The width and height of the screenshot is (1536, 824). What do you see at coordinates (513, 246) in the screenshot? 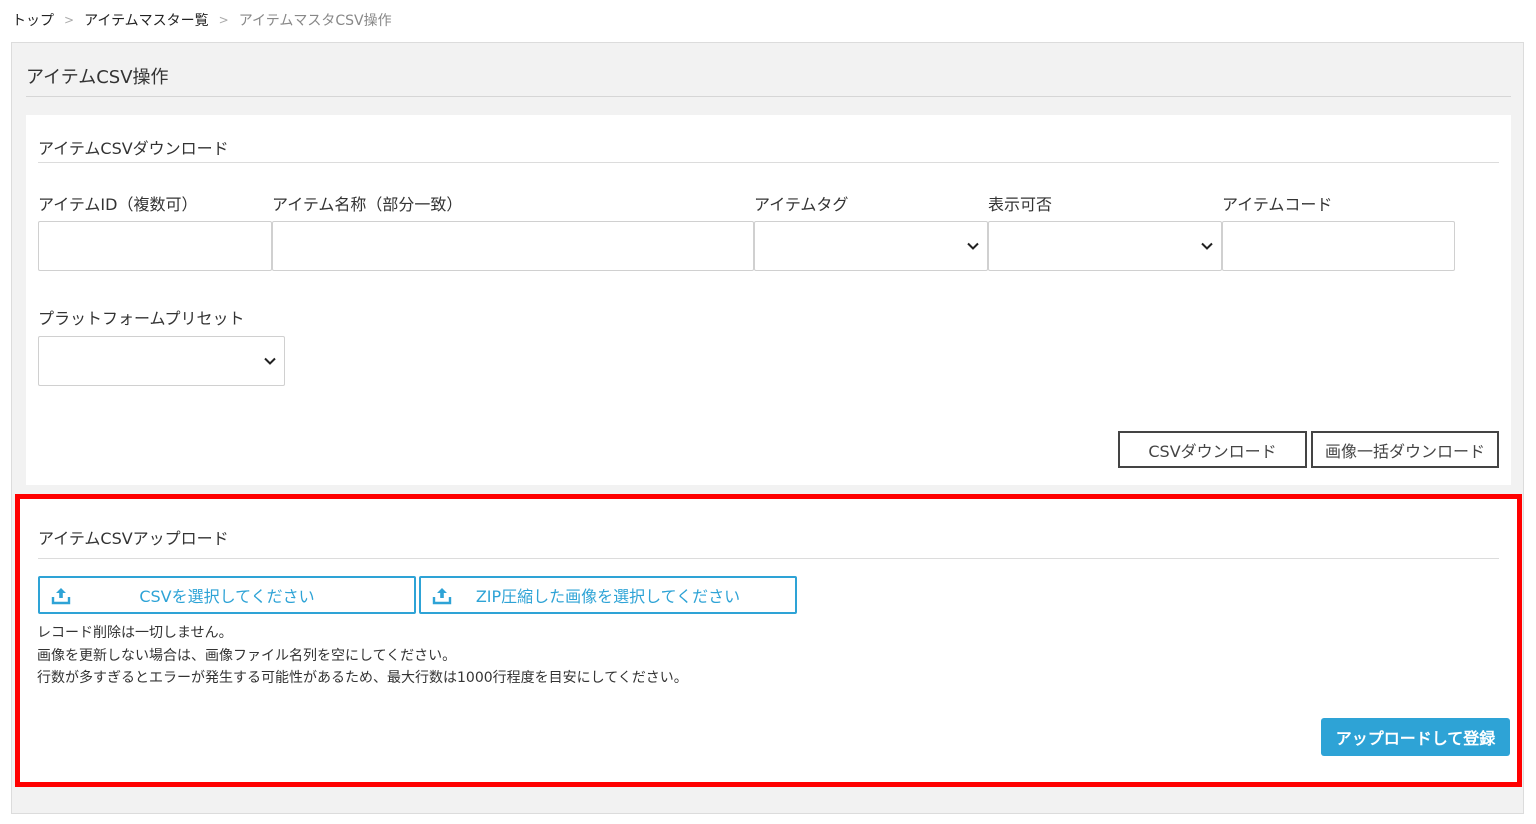
I see `item-name-input` at bounding box center [513, 246].